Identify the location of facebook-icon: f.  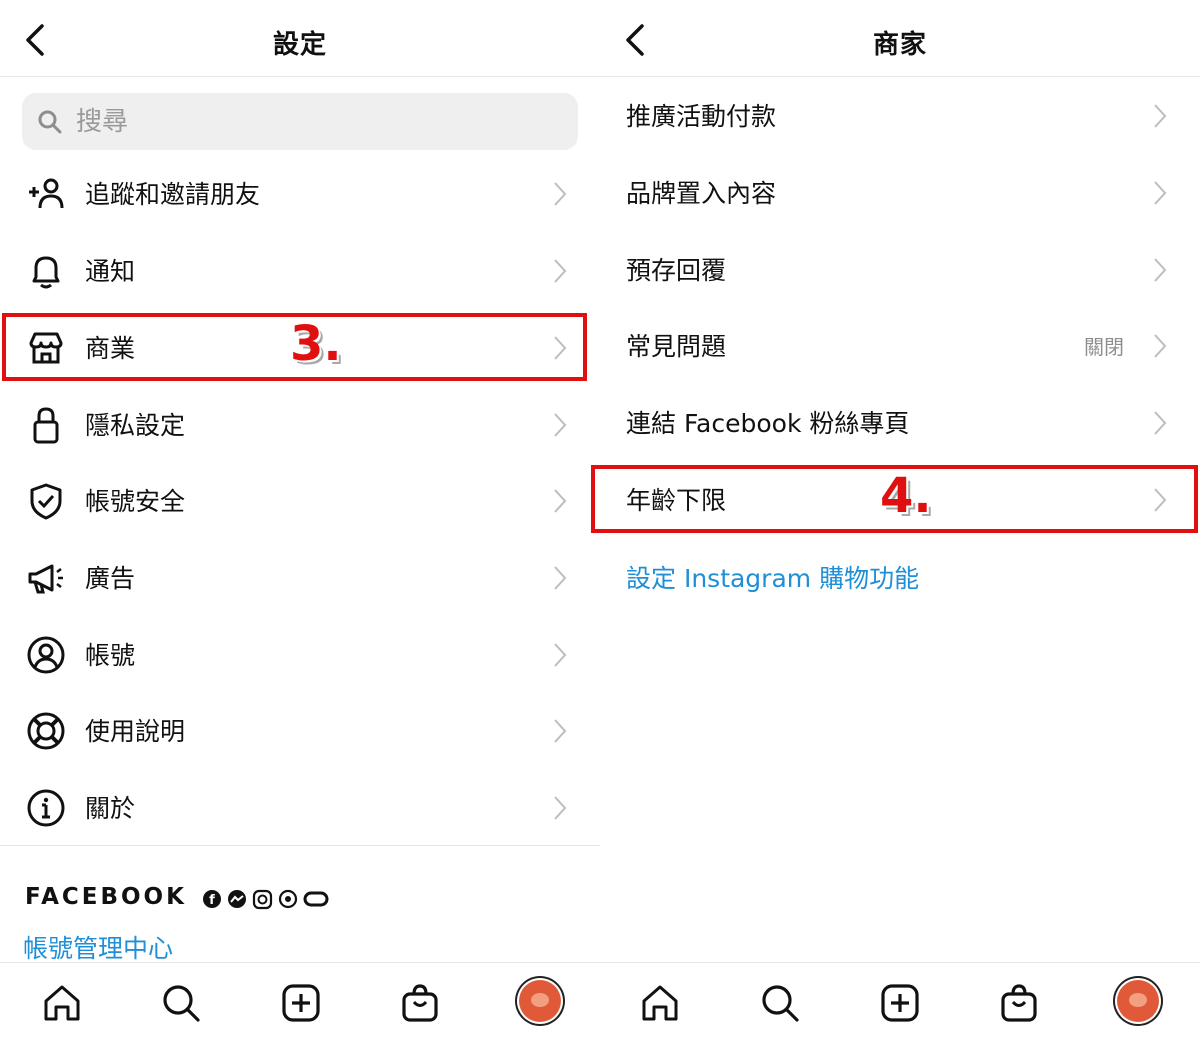
(212, 899).